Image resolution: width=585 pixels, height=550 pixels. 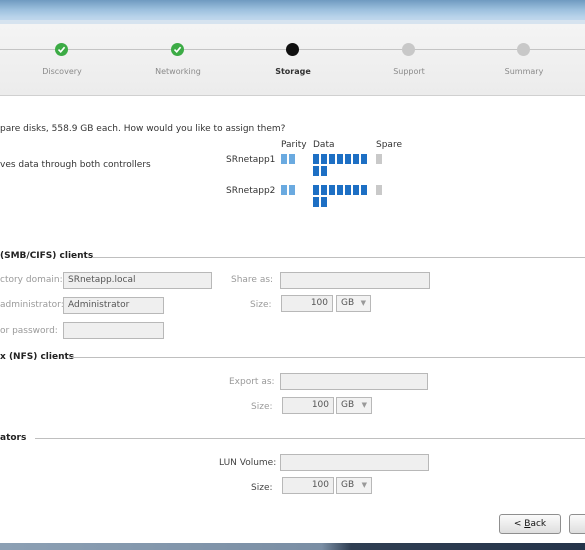 What do you see at coordinates (538, 524) in the screenshot?
I see `back-button-rest: ack` at bounding box center [538, 524].